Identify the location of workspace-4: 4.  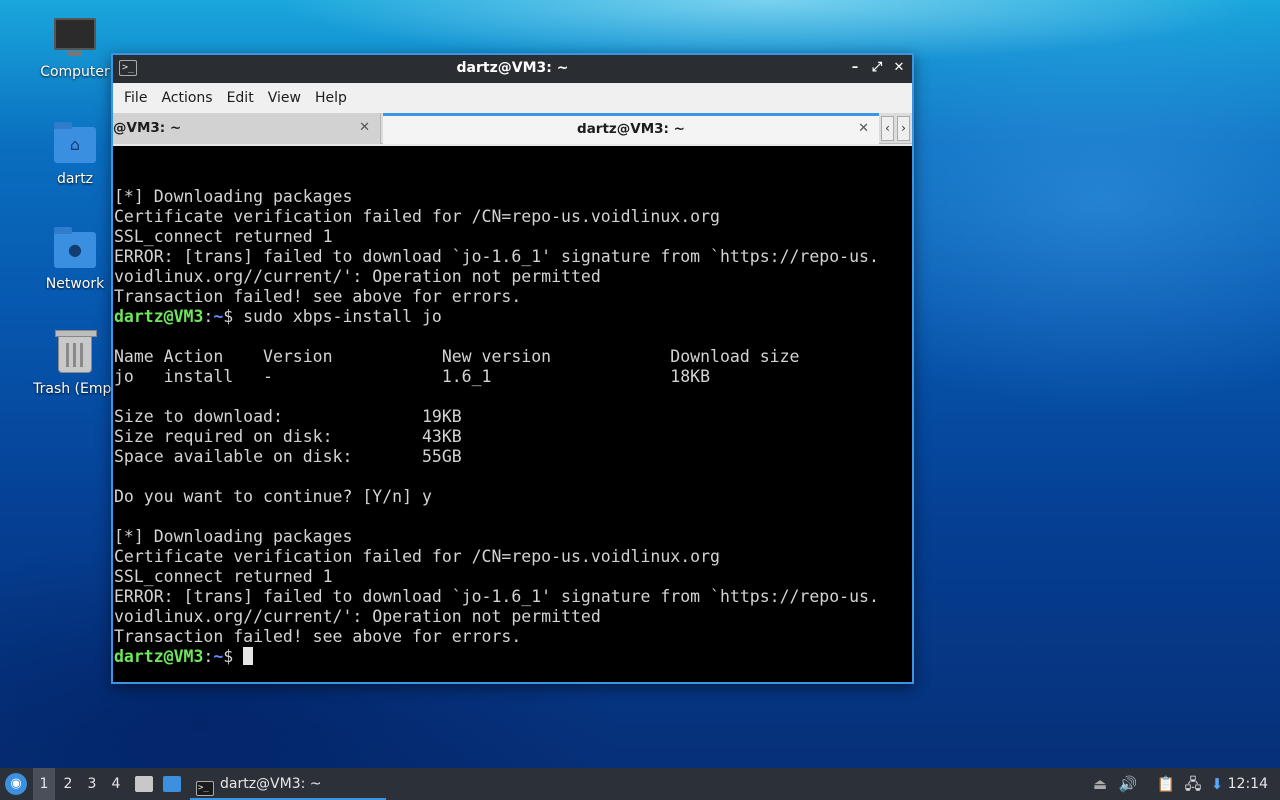
(116, 784).